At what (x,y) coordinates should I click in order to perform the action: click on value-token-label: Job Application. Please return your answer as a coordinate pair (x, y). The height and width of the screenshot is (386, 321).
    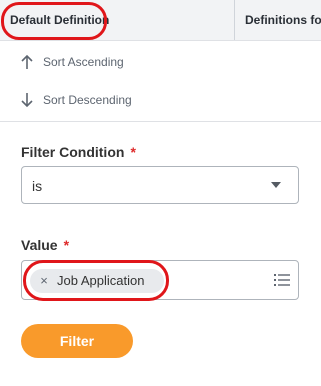
    Looking at the image, I should click on (101, 280).